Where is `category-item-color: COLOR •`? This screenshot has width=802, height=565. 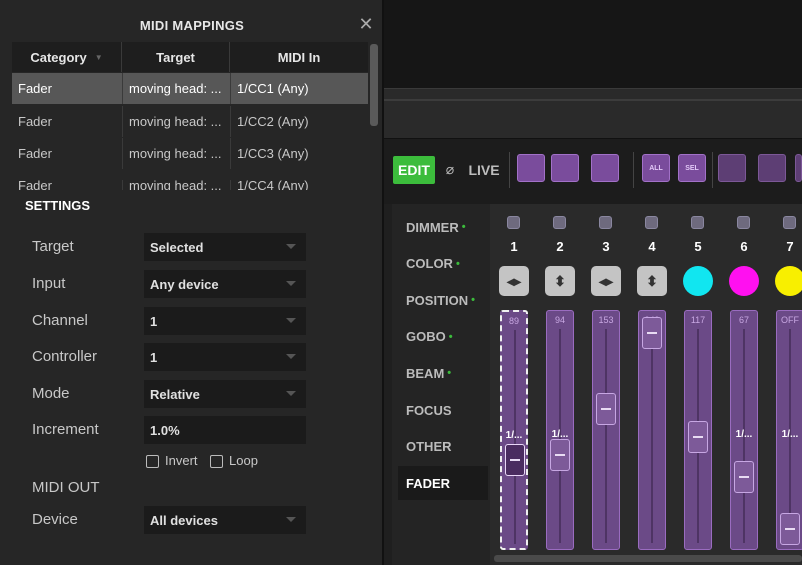 category-item-color: COLOR • is located at coordinates (443, 264).